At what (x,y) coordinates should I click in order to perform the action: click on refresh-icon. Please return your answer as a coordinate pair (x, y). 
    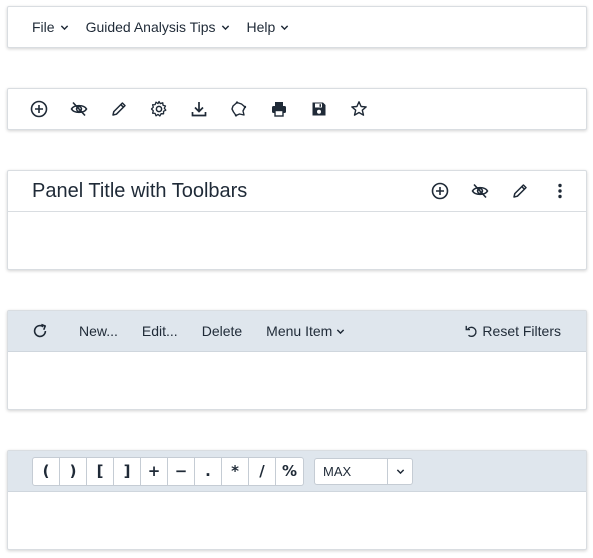
    Looking at the image, I should click on (40, 331).